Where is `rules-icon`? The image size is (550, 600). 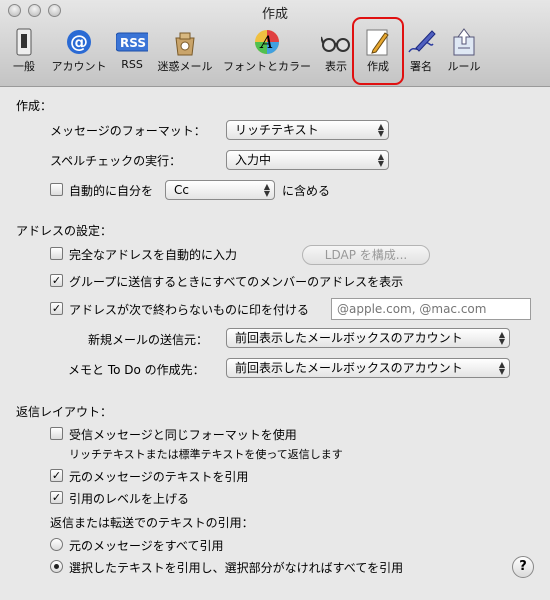
rules-icon is located at coordinates (464, 42).